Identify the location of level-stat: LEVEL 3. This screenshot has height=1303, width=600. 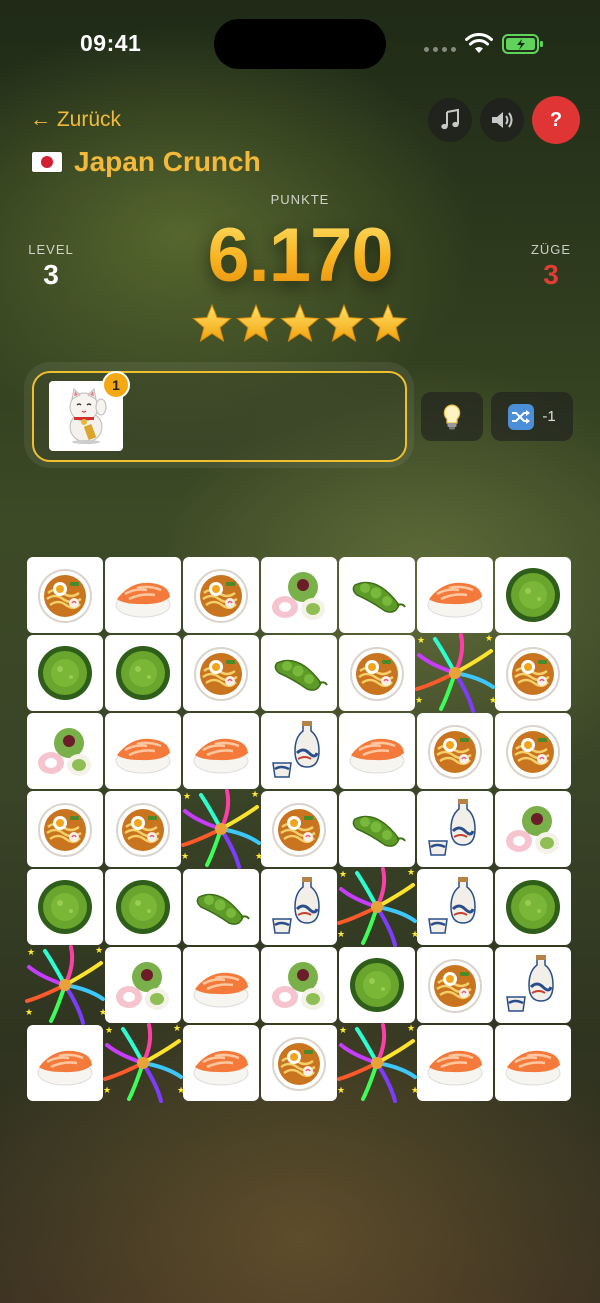
(51, 266).